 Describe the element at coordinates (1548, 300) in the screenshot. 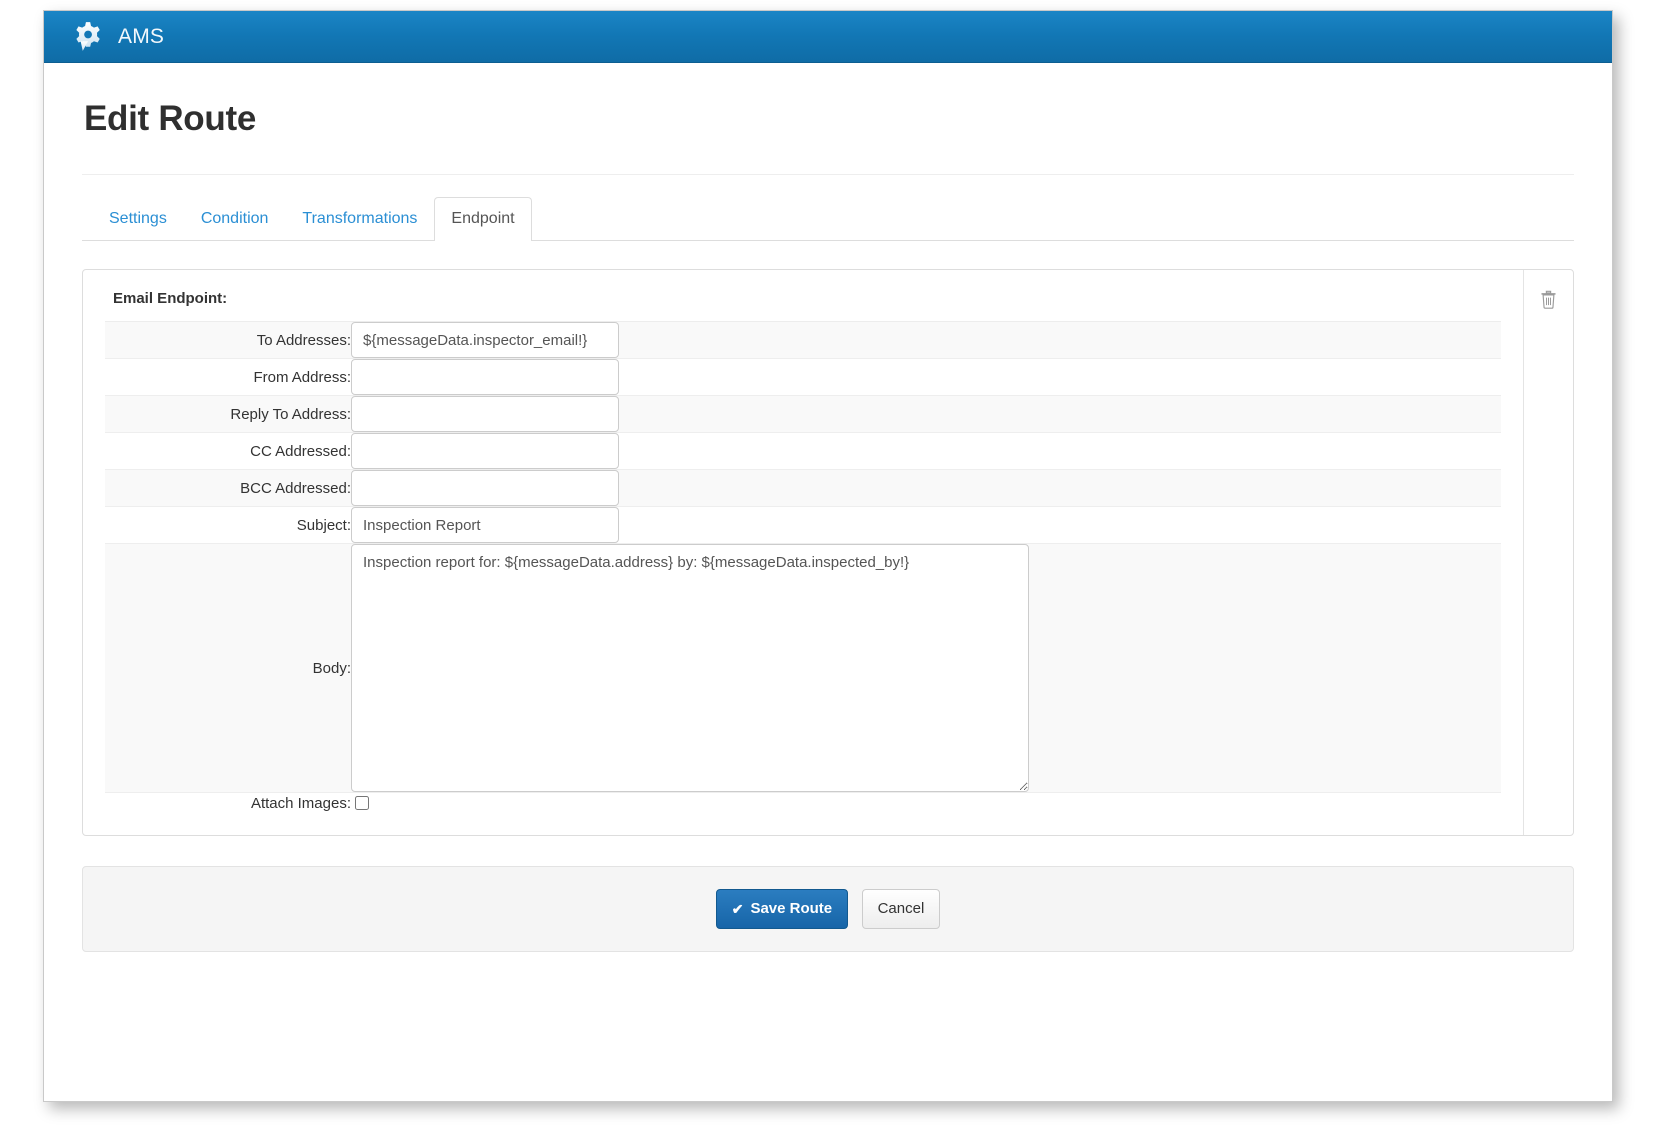

I see `trash-icon` at that location.